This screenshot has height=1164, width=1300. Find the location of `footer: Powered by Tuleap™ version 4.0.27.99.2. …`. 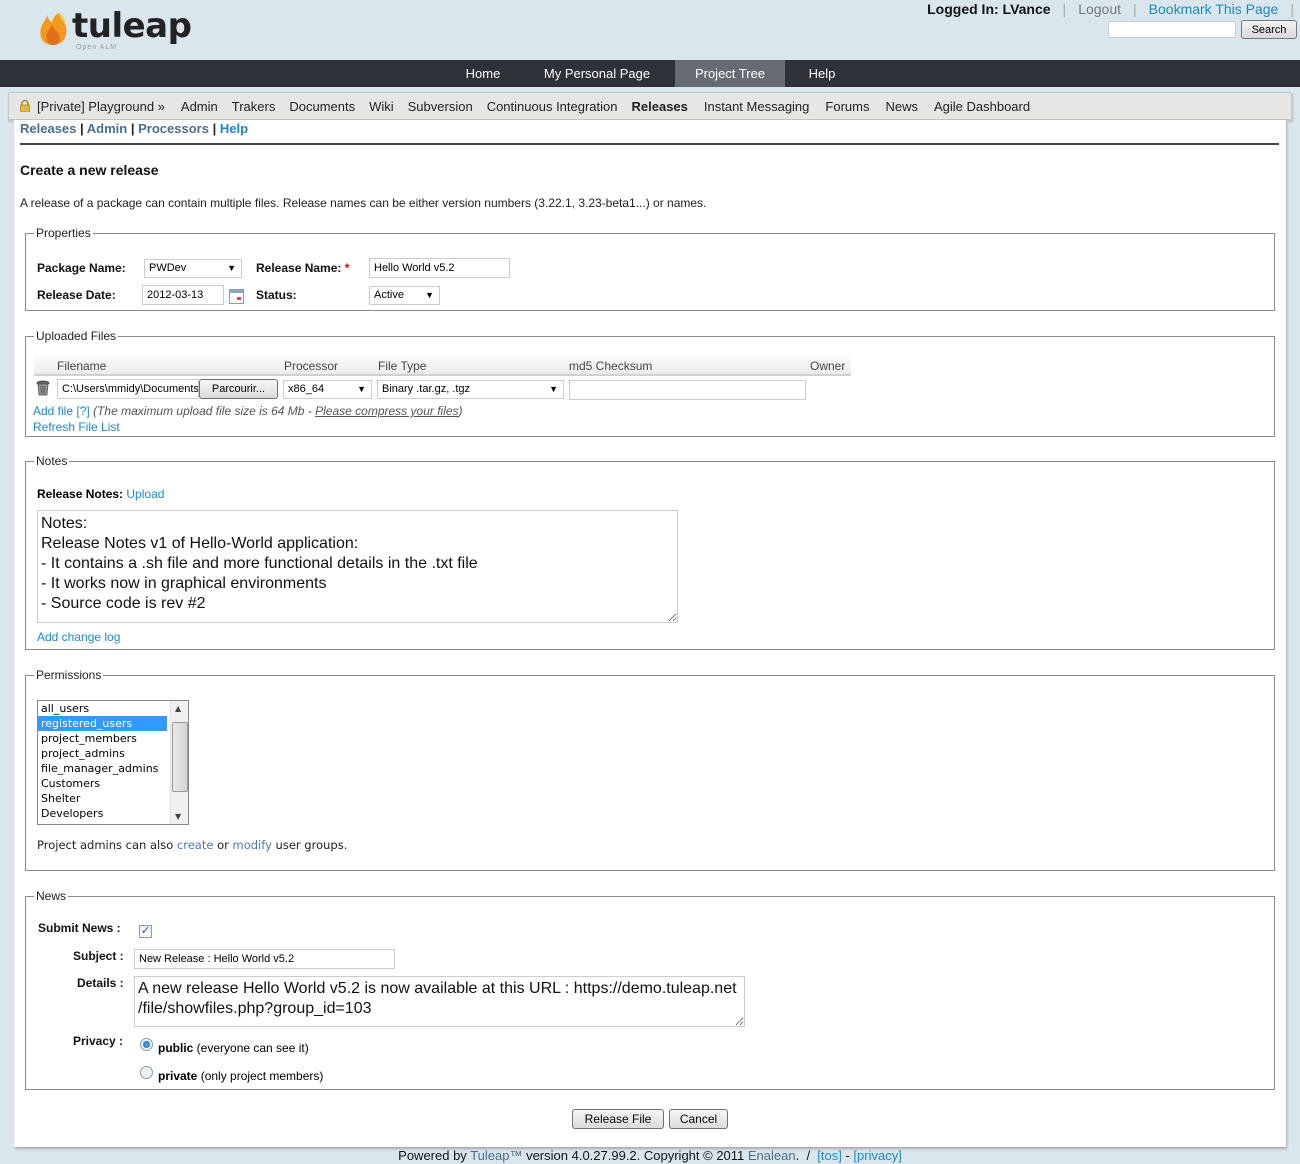

footer: Powered by Tuleap™ version 4.0.27.99.2. … is located at coordinates (650, 1155).